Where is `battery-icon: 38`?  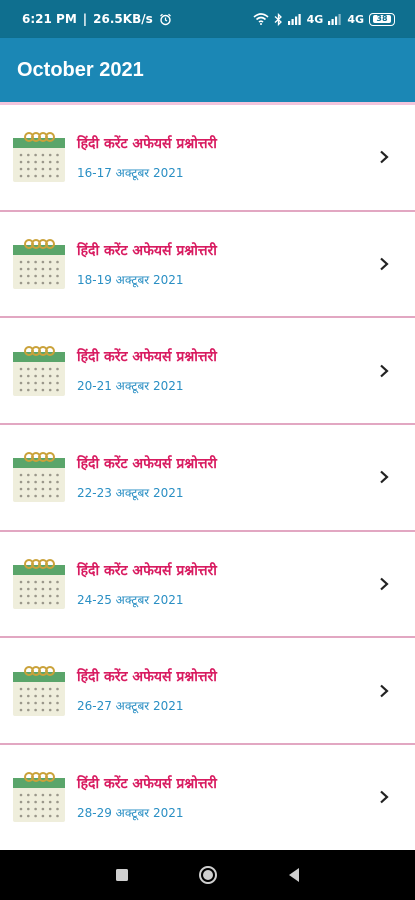 battery-icon: 38 is located at coordinates (382, 19).